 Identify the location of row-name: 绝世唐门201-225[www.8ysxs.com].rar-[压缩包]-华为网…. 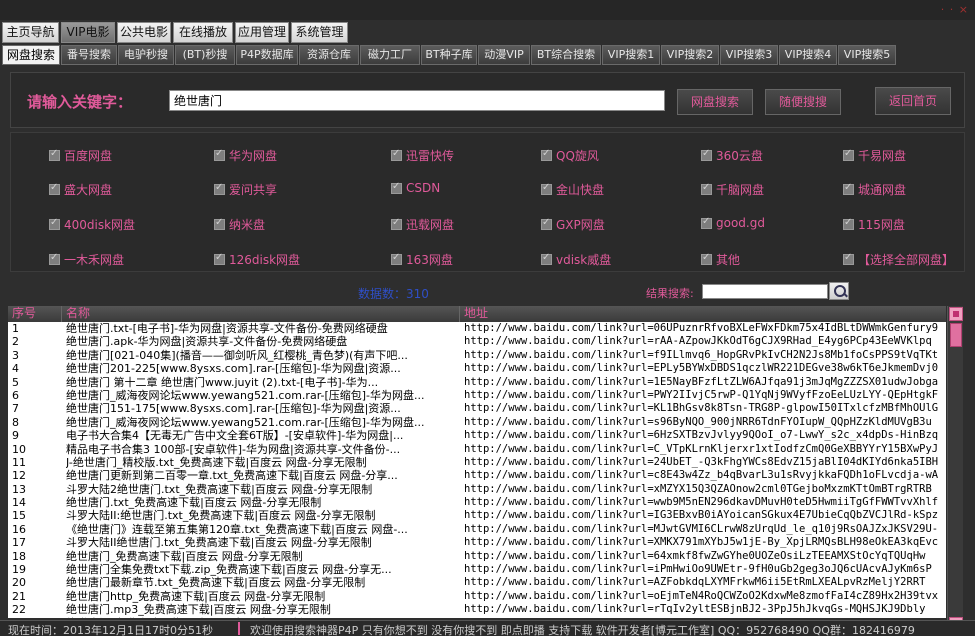
(233, 369).